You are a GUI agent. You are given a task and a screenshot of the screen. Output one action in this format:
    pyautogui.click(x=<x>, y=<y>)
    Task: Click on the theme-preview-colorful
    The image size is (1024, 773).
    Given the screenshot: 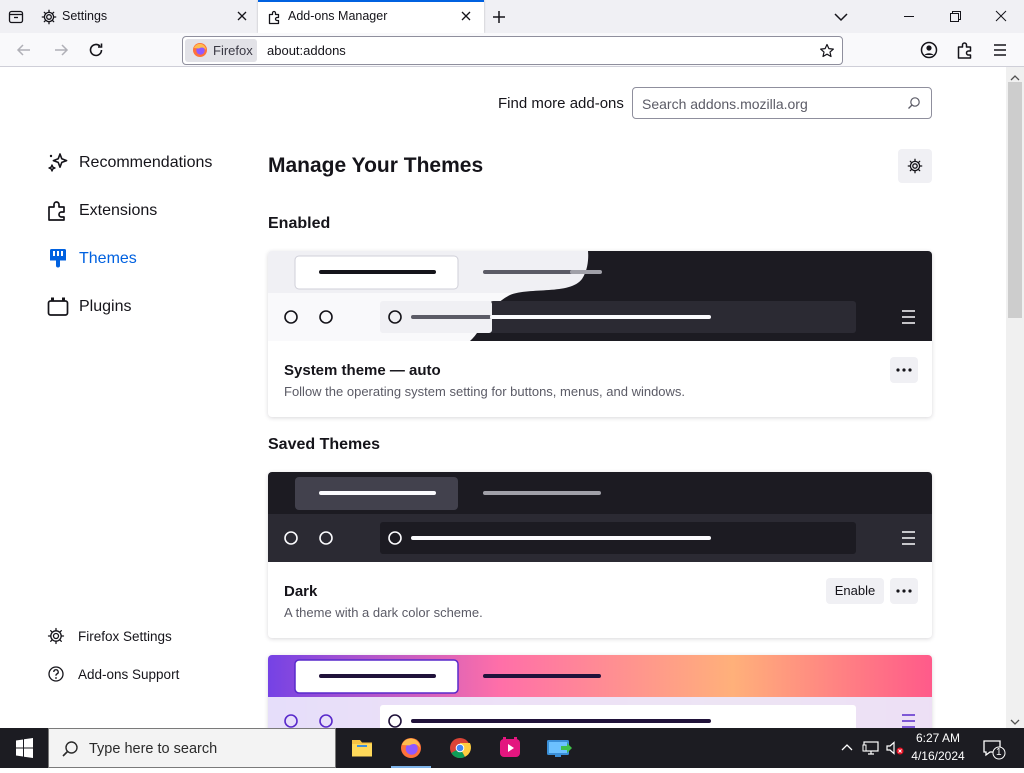 What is the action you would take?
    pyautogui.click(x=600, y=691)
    